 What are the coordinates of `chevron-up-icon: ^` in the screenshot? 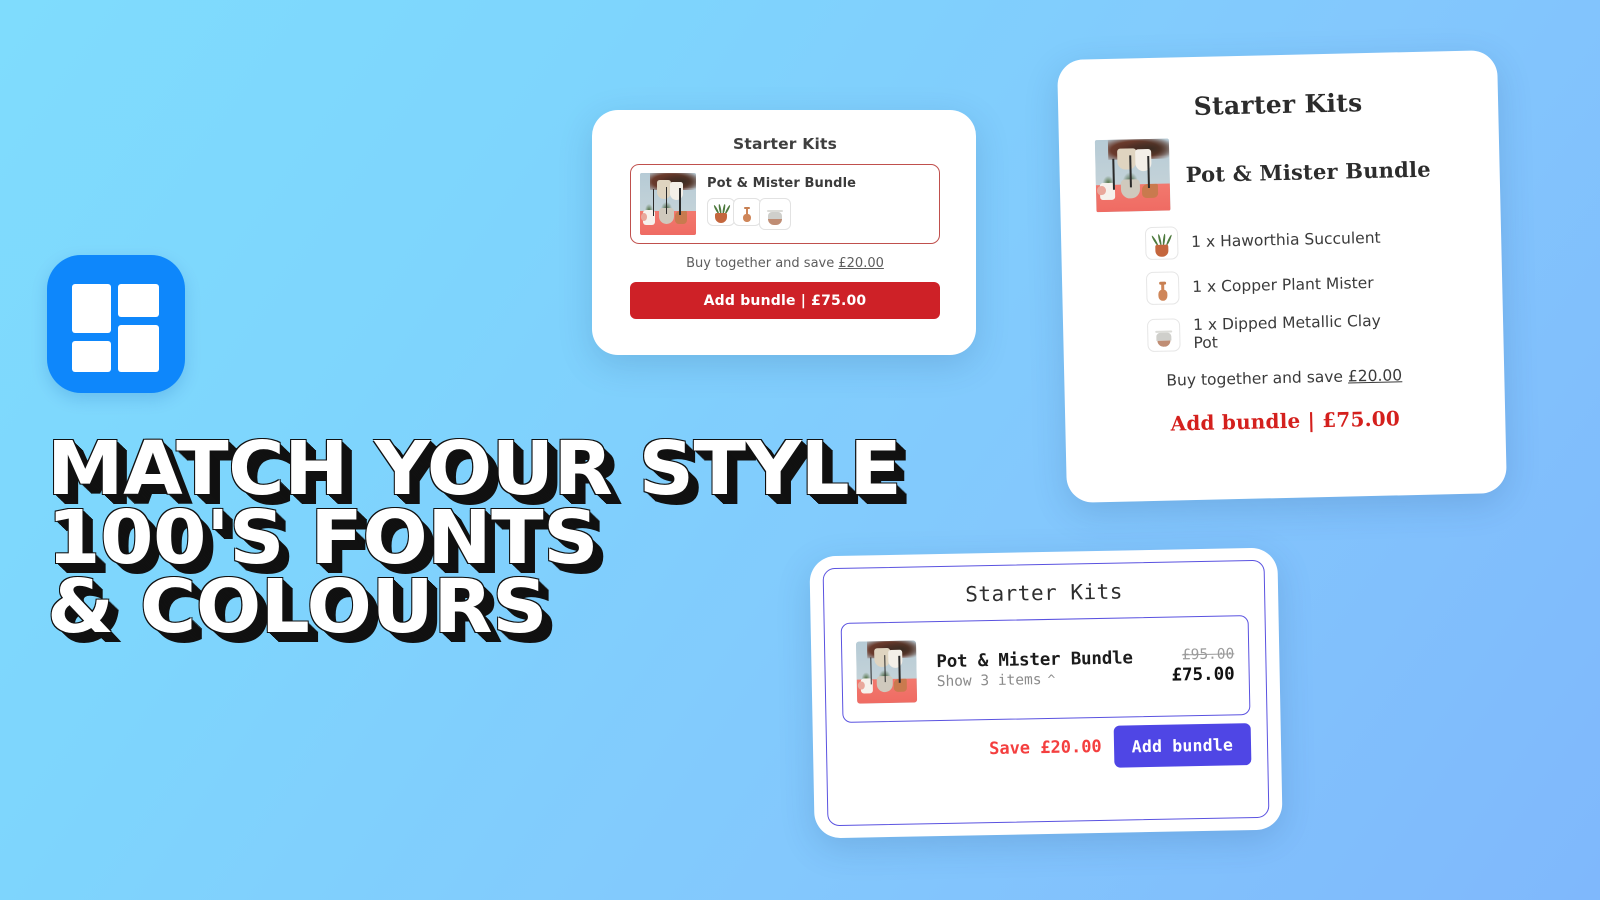 It's located at (1051, 680).